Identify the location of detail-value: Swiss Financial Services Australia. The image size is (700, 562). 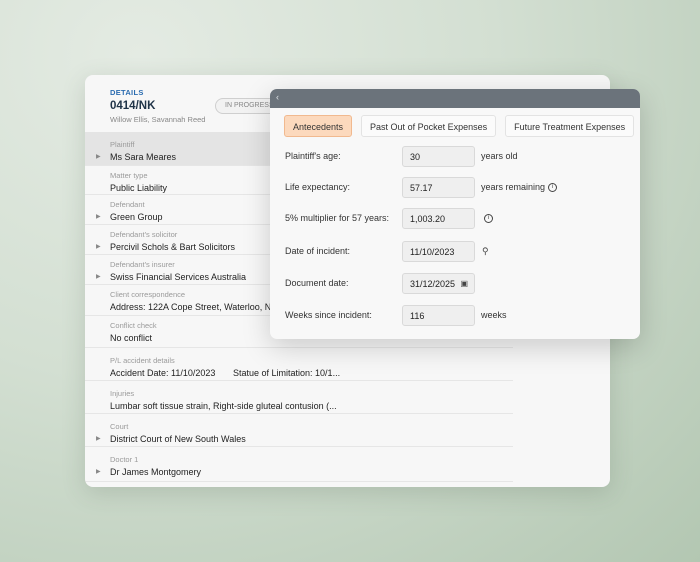
(178, 277).